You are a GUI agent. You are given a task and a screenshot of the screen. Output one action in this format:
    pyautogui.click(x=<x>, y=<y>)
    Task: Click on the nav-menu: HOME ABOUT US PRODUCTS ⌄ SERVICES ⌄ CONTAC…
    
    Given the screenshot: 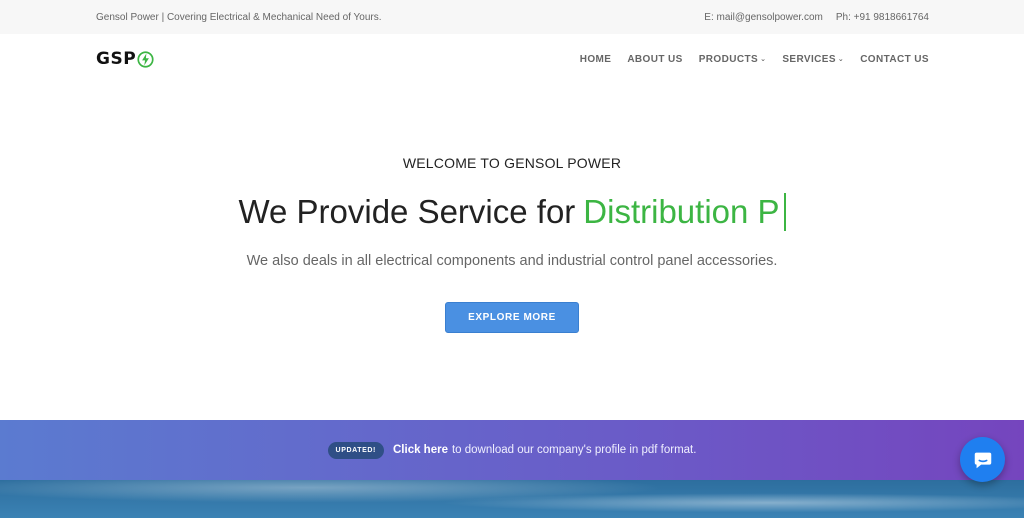 What is the action you would take?
    pyautogui.click(x=754, y=59)
    